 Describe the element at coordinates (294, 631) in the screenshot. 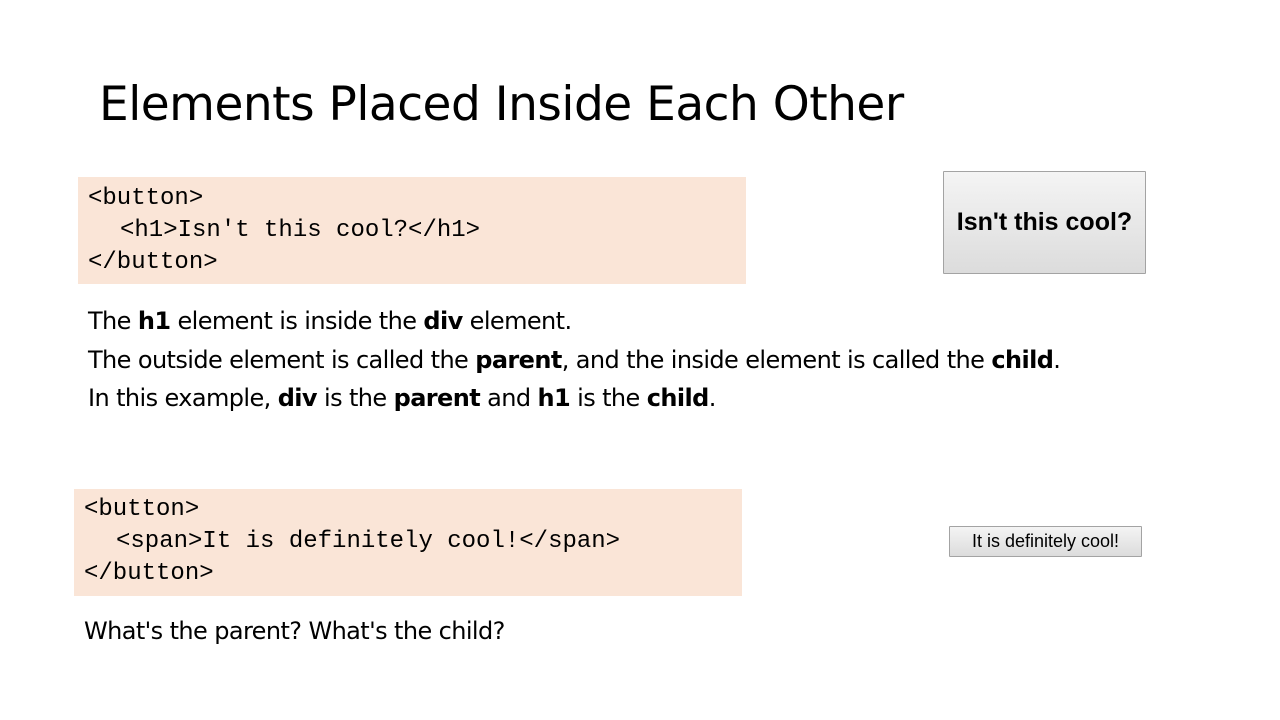

I see `question-text: What's the parent? What's the child?` at that location.